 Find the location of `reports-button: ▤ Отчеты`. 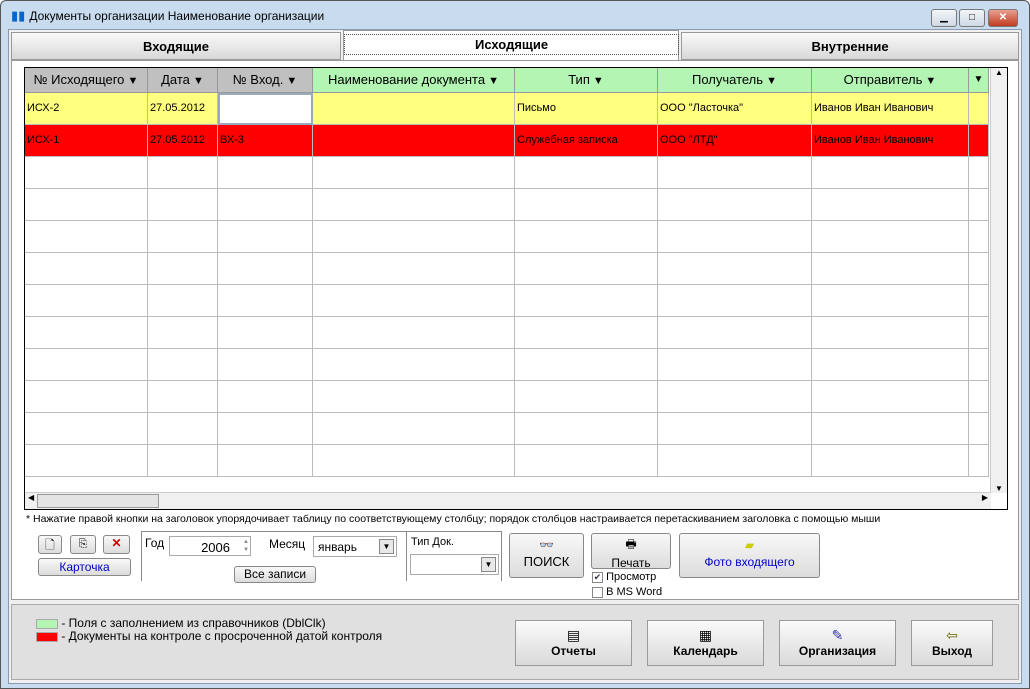

reports-button: ▤ Отчеты is located at coordinates (573, 643).